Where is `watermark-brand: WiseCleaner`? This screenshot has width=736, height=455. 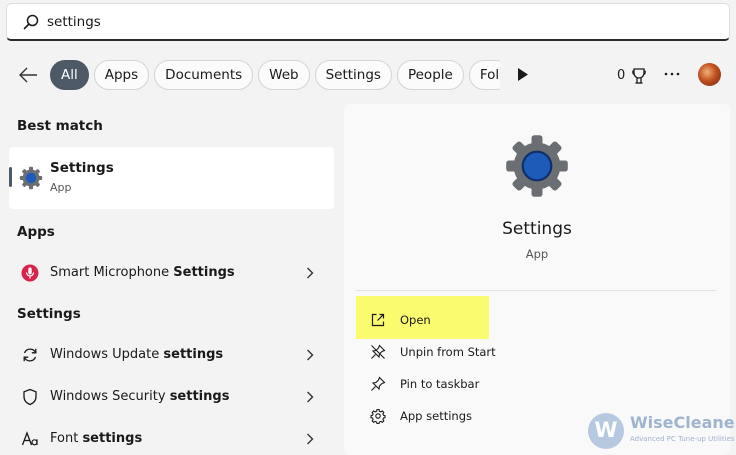 watermark-brand: WiseCleaner is located at coordinates (683, 422).